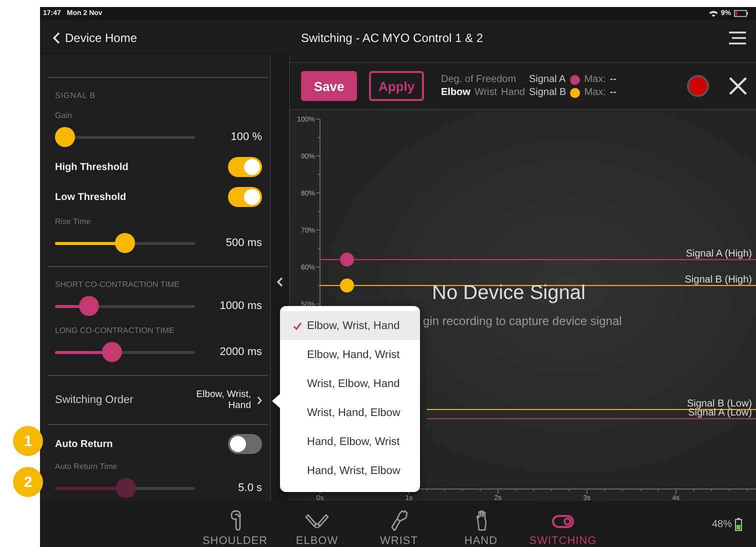  What do you see at coordinates (241, 306) in the screenshot?
I see `slider-value: 1000 ms` at bounding box center [241, 306].